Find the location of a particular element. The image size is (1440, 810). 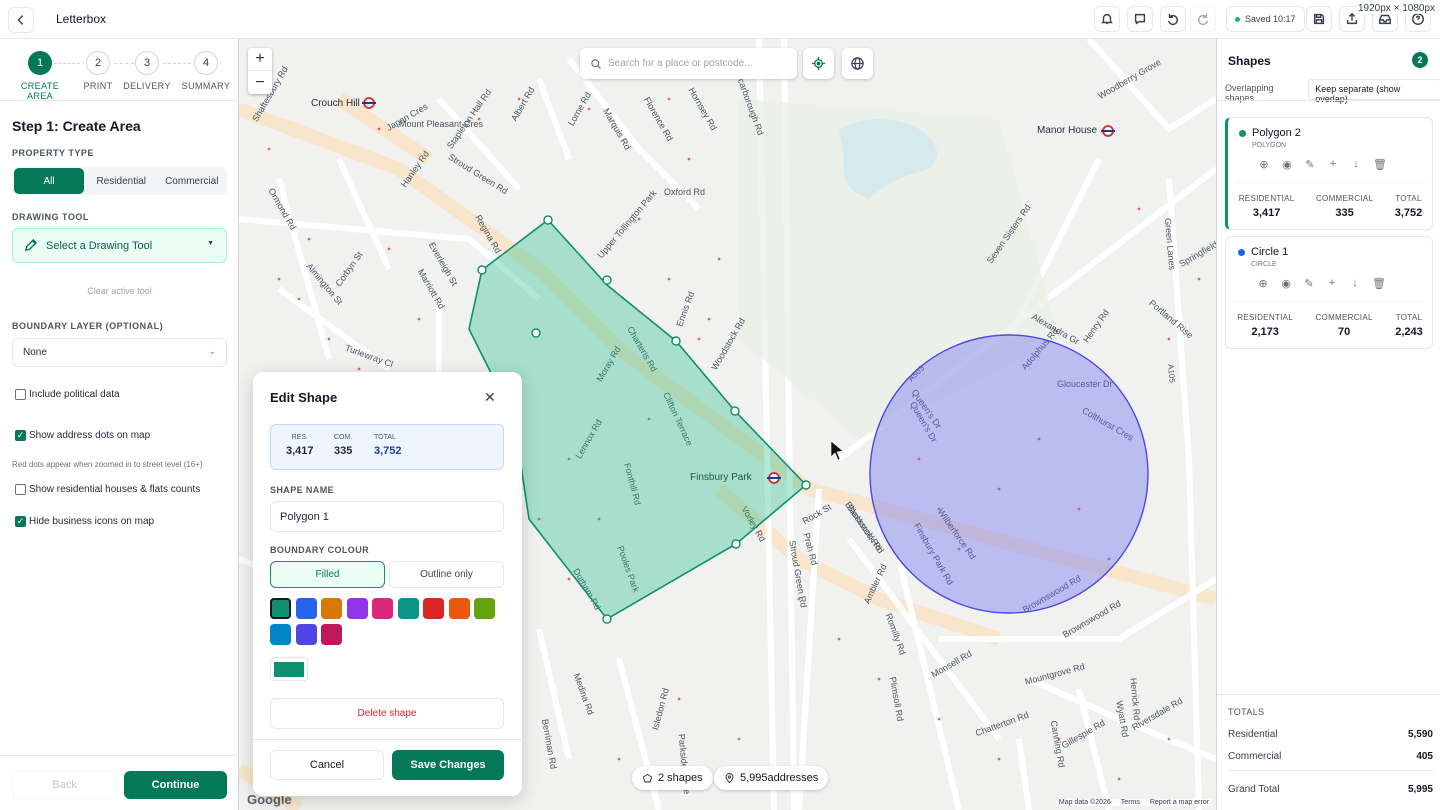

zoom-in-button: + is located at coordinates (260, 59).